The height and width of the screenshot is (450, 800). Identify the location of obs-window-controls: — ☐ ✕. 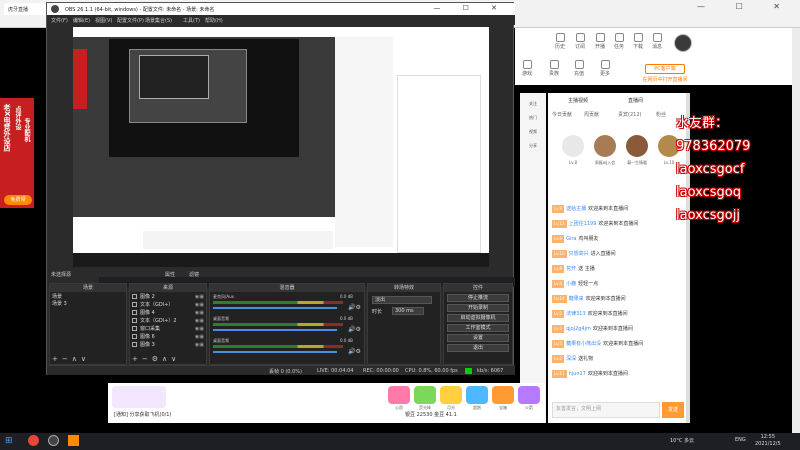
(470, 8).